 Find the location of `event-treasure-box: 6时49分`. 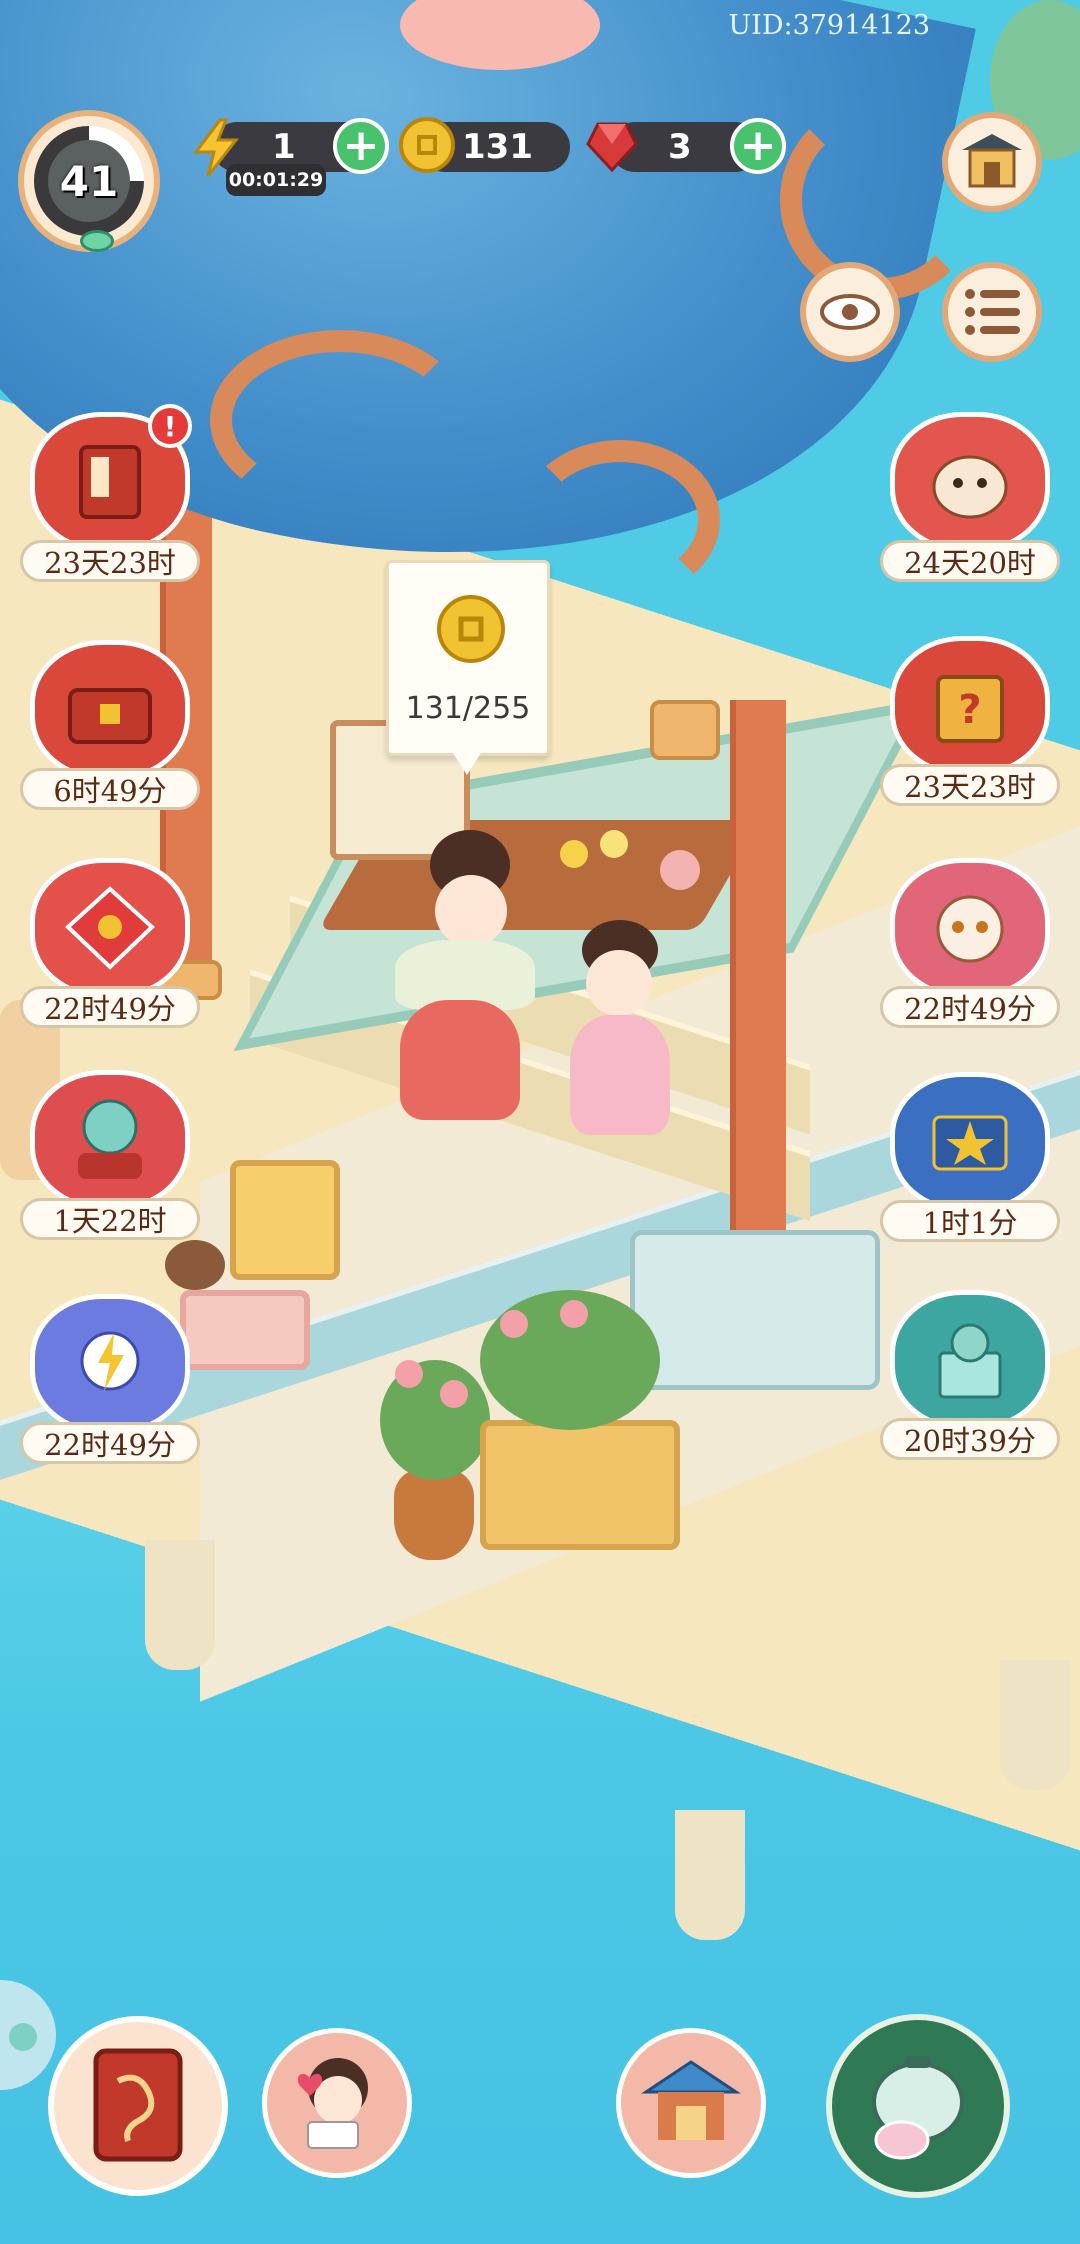

event-treasure-box: 6时49分 is located at coordinates (110, 725).